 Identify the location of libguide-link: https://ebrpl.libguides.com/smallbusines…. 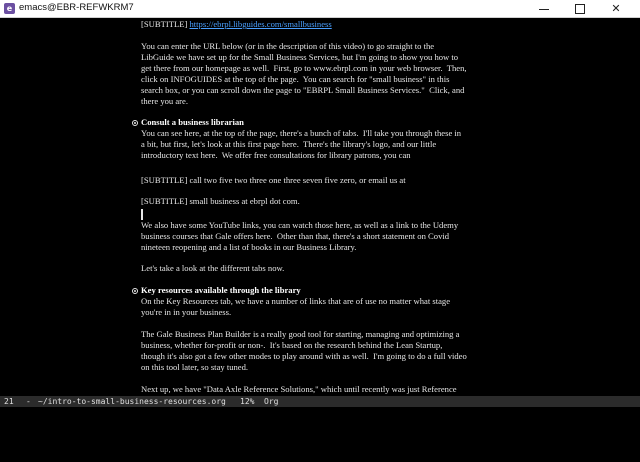
(260, 24).